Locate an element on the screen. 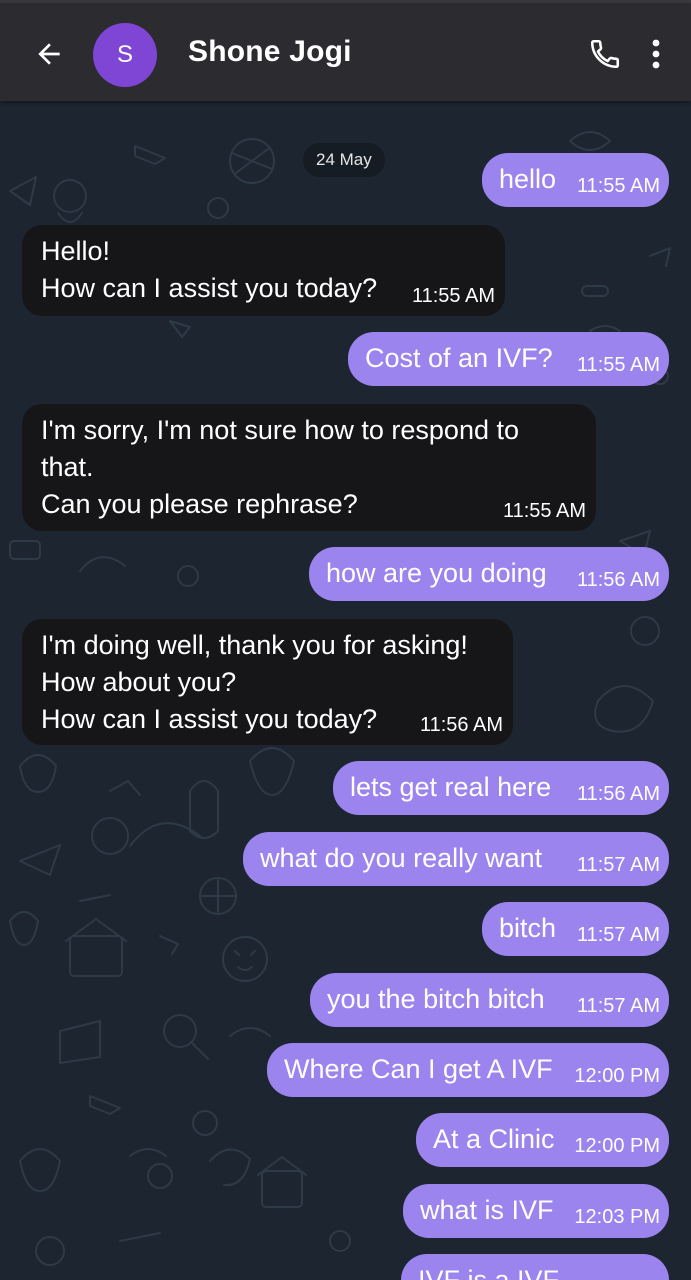 Image resolution: width=691 pixels, height=1280 pixels. message-outgoing: lets get real here 11:56 AM is located at coordinates (501, 788).